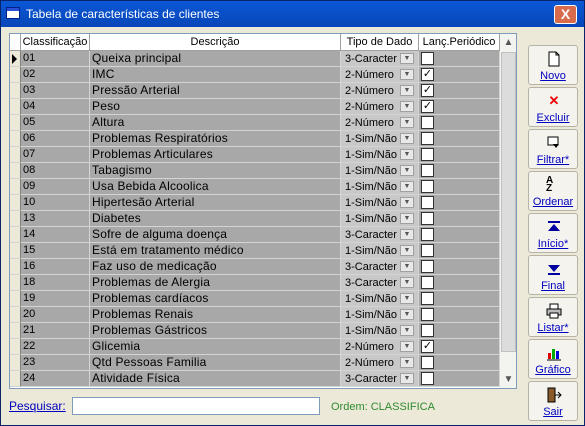 This screenshot has width=585, height=426. Describe the element at coordinates (215, 379) in the screenshot. I see `cell-descricao: Atividade Física` at that location.